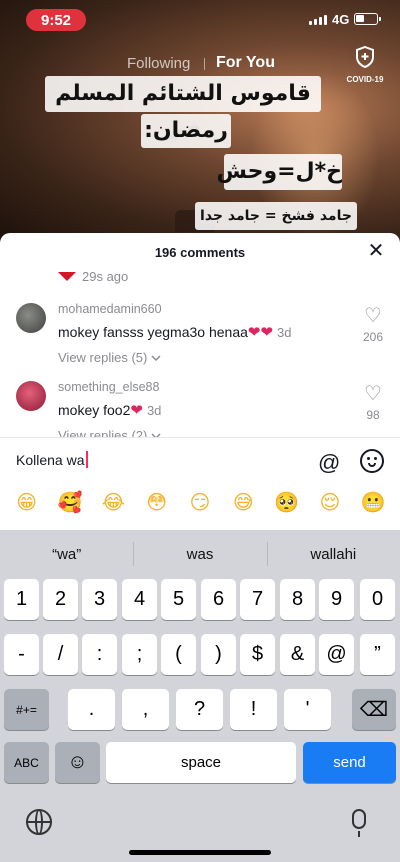 The image size is (400, 862). What do you see at coordinates (359, 823) in the screenshot?
I see `microphone-icon` at bounding box center [359, 823].